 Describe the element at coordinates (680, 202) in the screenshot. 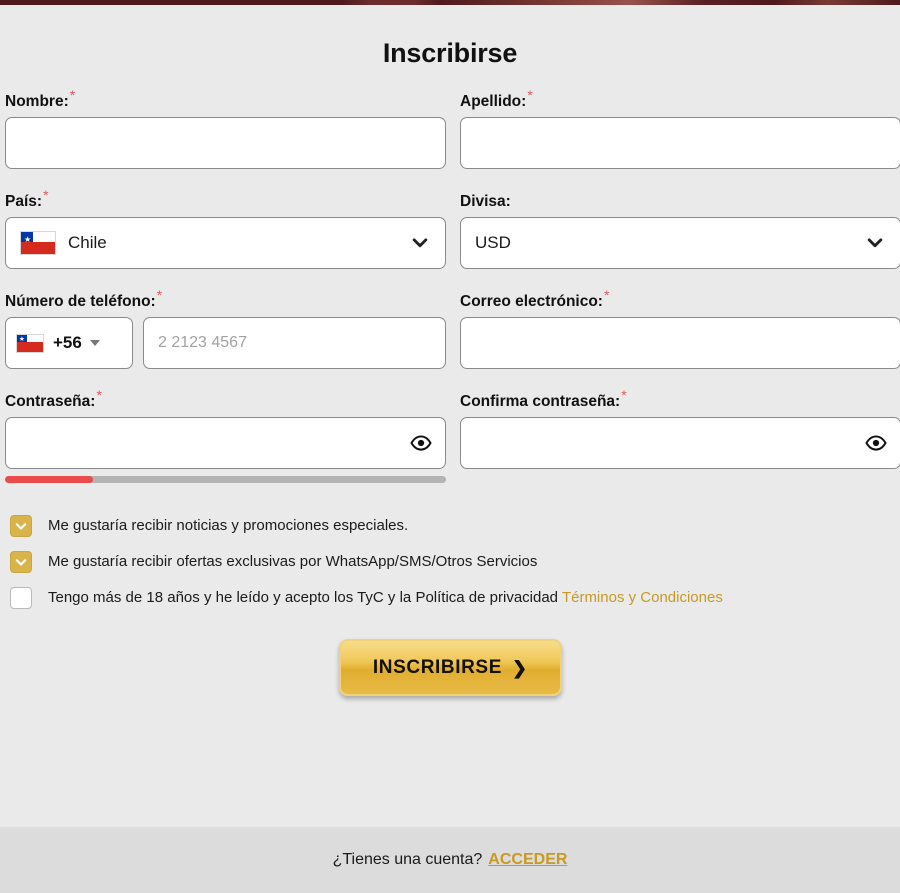

I see `label-divisa: Divisa:` at that location.